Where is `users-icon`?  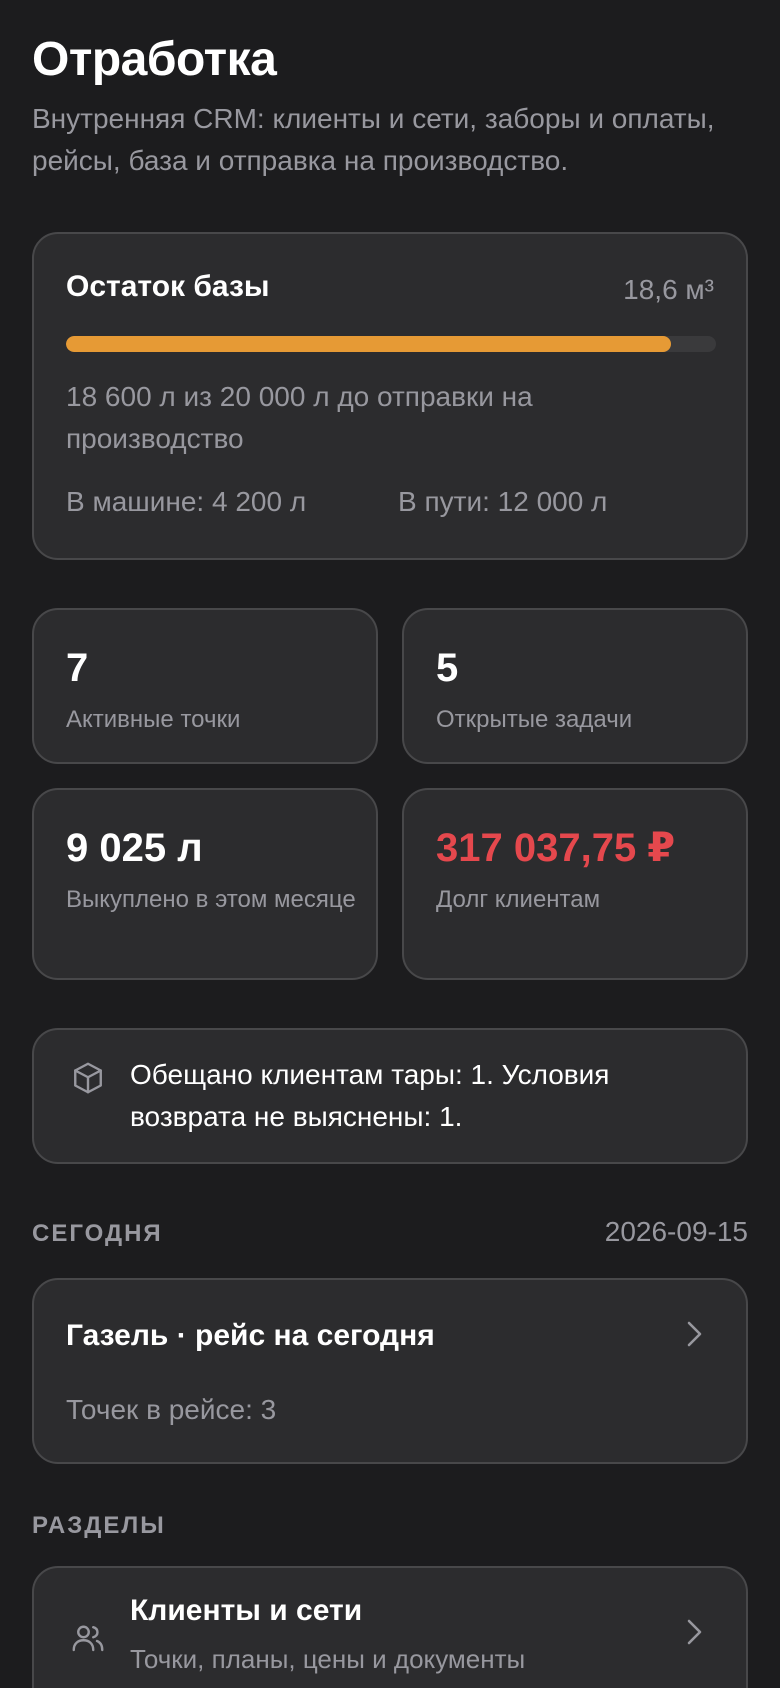
users-icon is located at coordinates (88, 1638).